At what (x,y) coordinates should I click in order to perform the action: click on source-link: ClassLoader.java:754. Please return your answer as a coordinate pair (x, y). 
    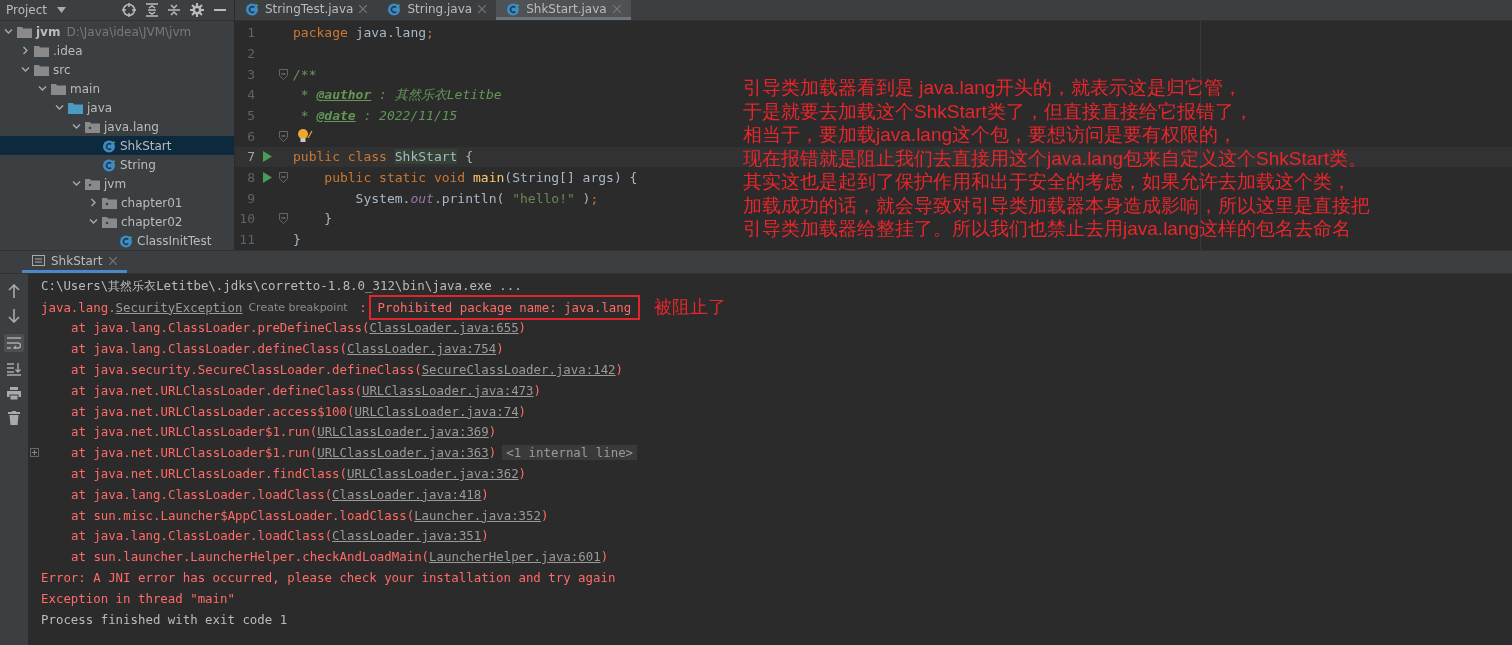
    Looking at the image, I should click on (422, 349).